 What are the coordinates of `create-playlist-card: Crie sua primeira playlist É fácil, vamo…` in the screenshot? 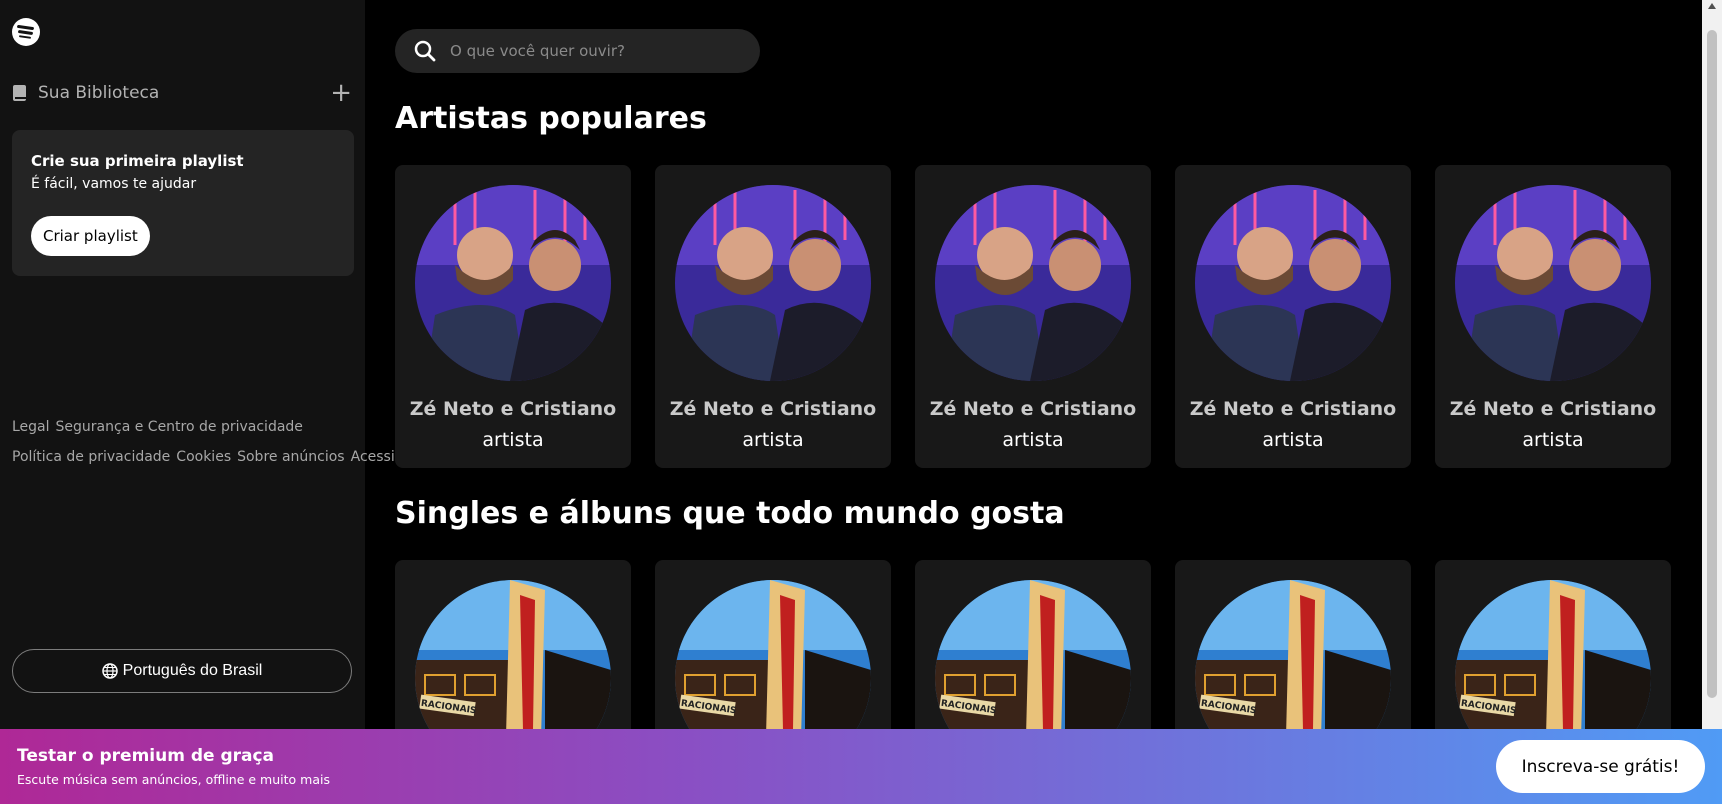 It's located at (183, 203).